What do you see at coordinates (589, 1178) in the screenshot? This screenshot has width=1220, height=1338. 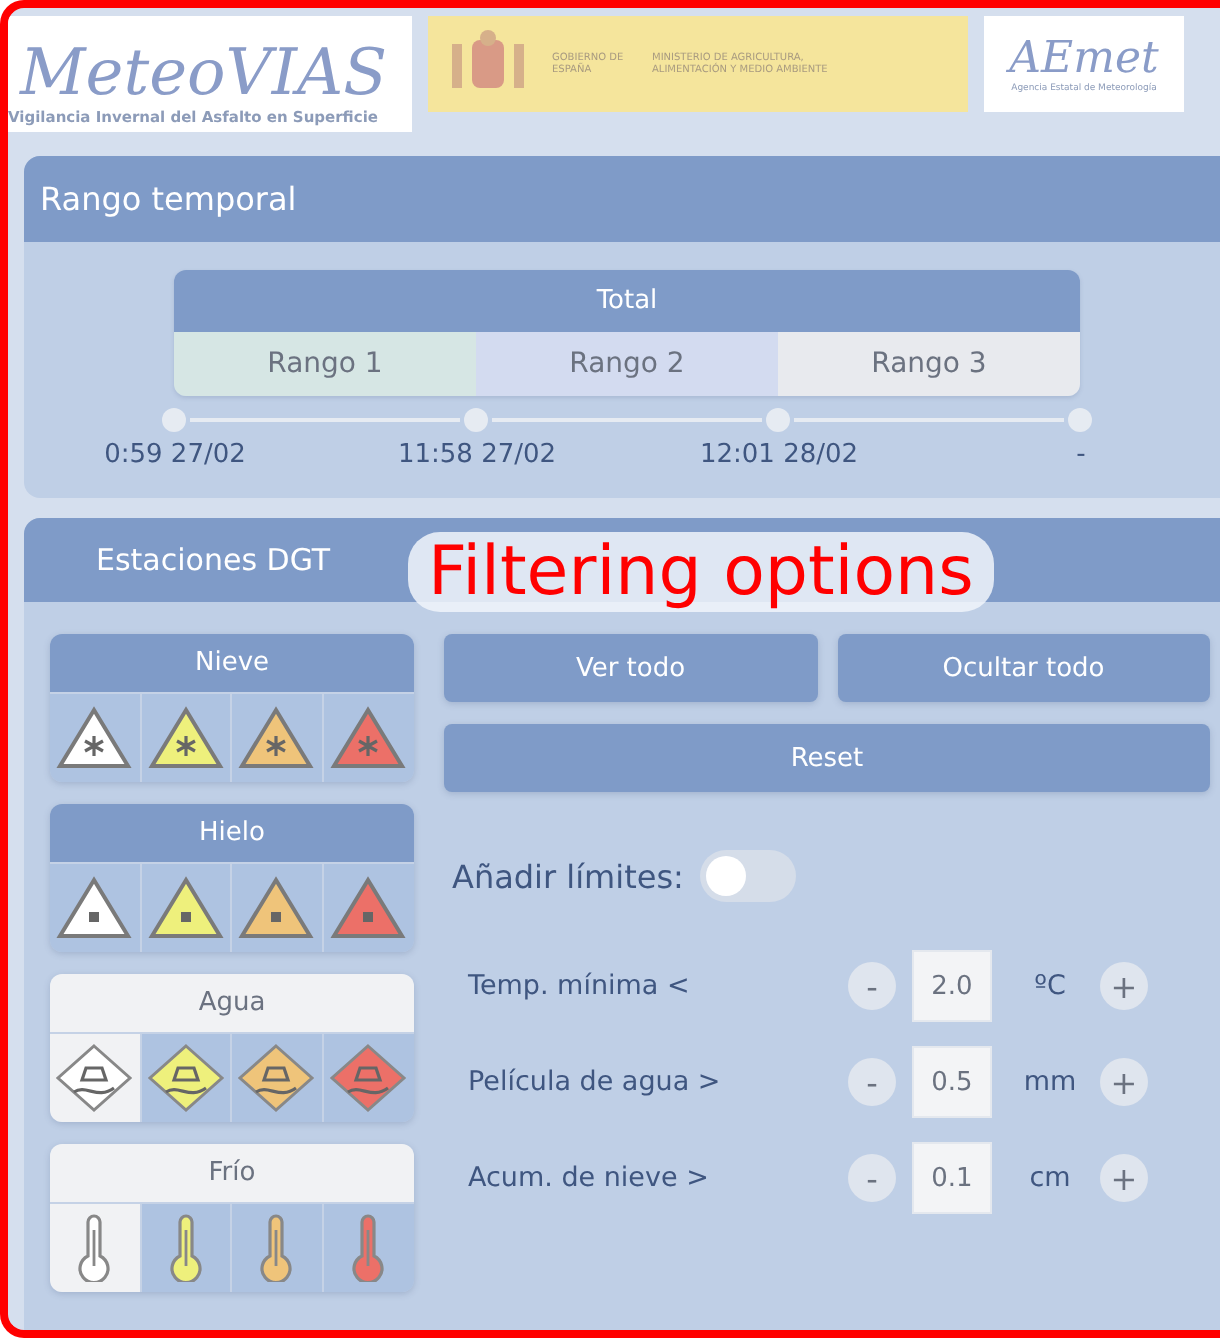 I see `limit-label: Acum. de nieve >` at bounding box center [589, 1178].